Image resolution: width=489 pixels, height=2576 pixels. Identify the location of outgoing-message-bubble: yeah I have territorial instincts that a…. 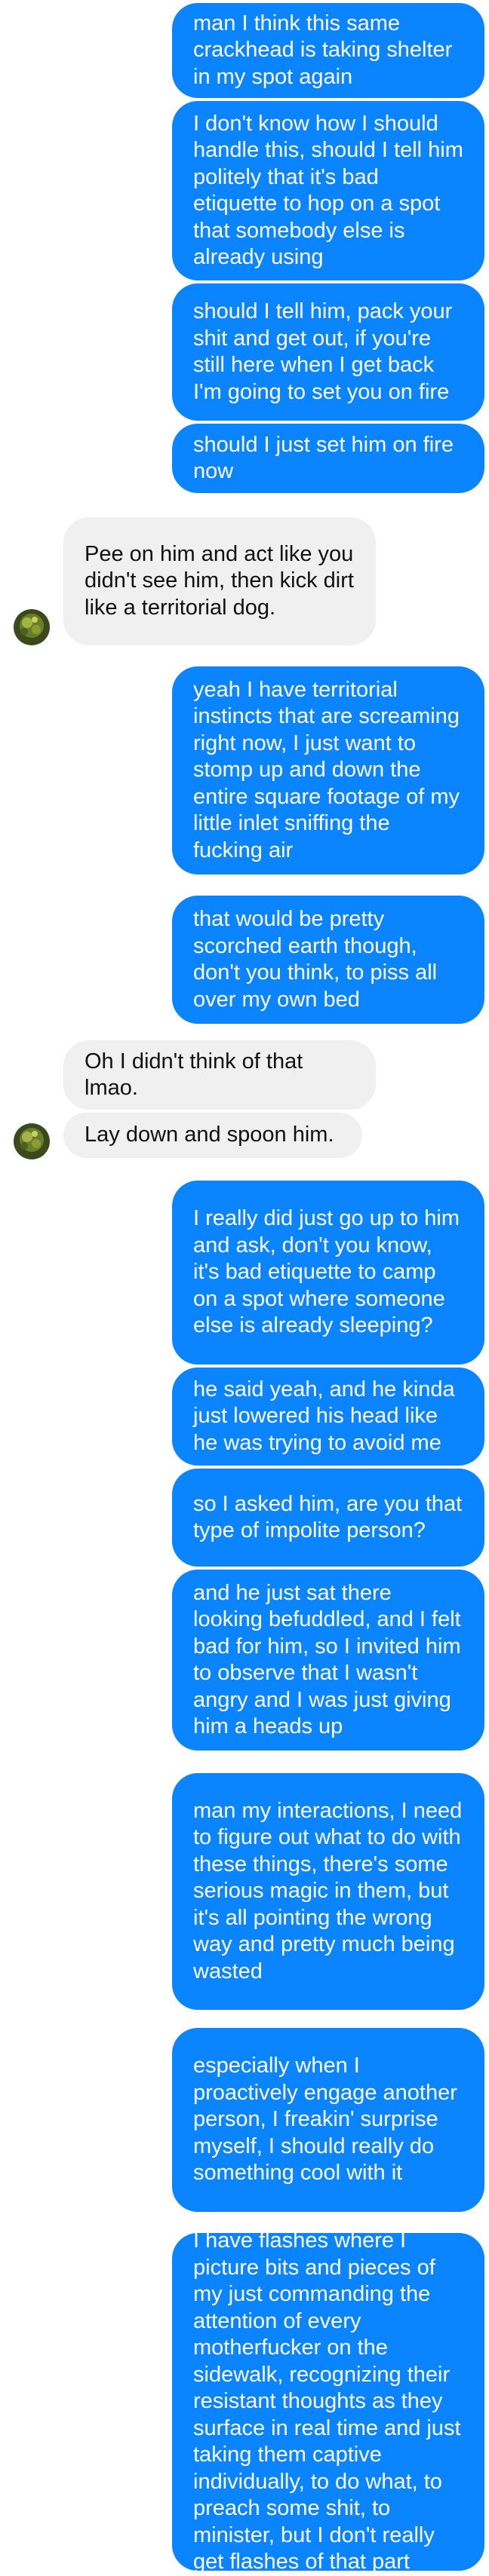
(328, 770).